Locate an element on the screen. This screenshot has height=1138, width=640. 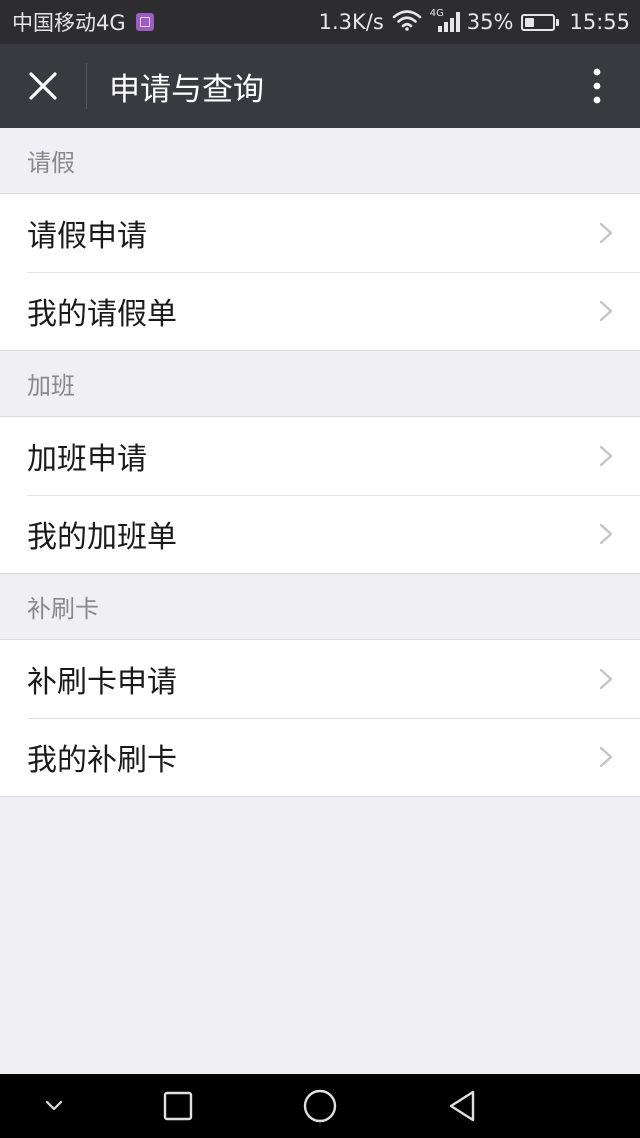
back-button is located at coordinates (462, 1106).